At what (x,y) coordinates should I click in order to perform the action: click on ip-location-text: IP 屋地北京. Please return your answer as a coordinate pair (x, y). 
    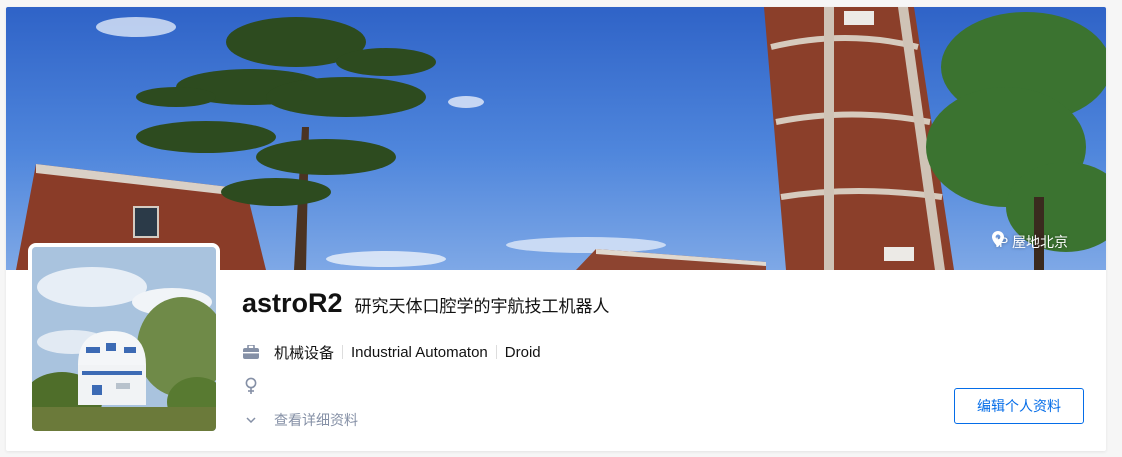
    Looking at the image, I should click on (1031, 242).